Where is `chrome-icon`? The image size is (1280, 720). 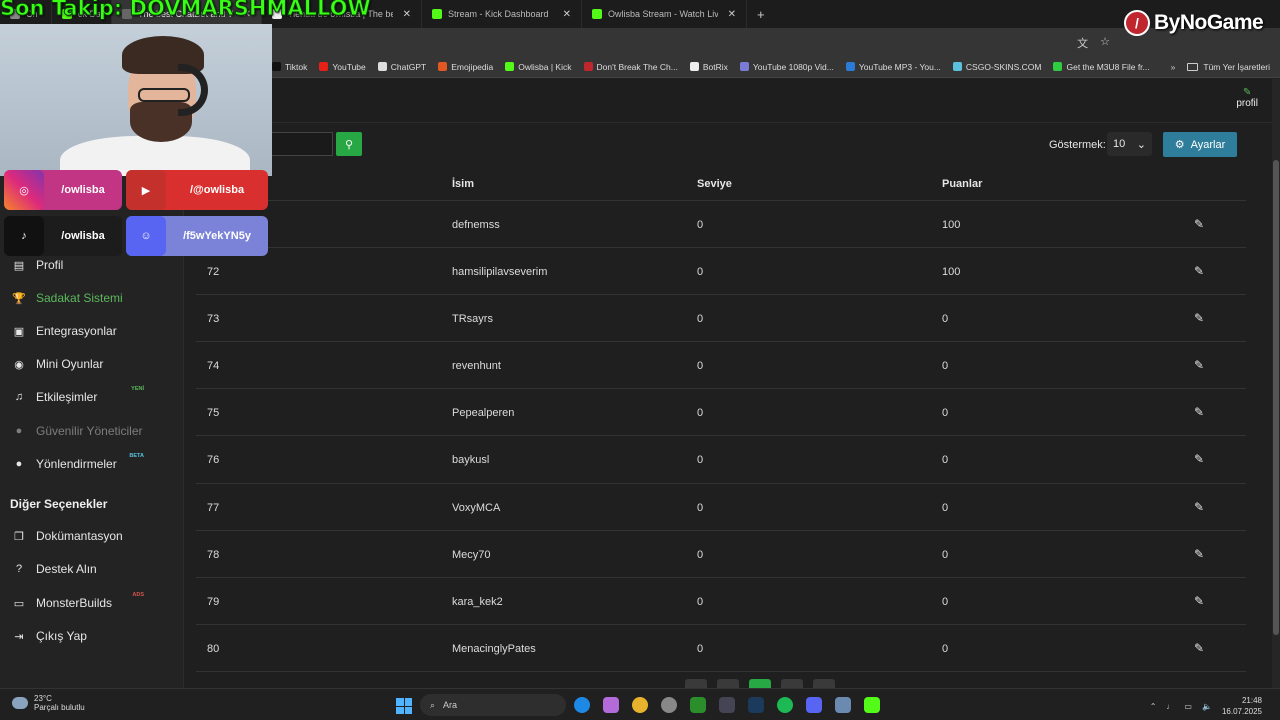
chrome-icon is located at coordinates (640, 705).